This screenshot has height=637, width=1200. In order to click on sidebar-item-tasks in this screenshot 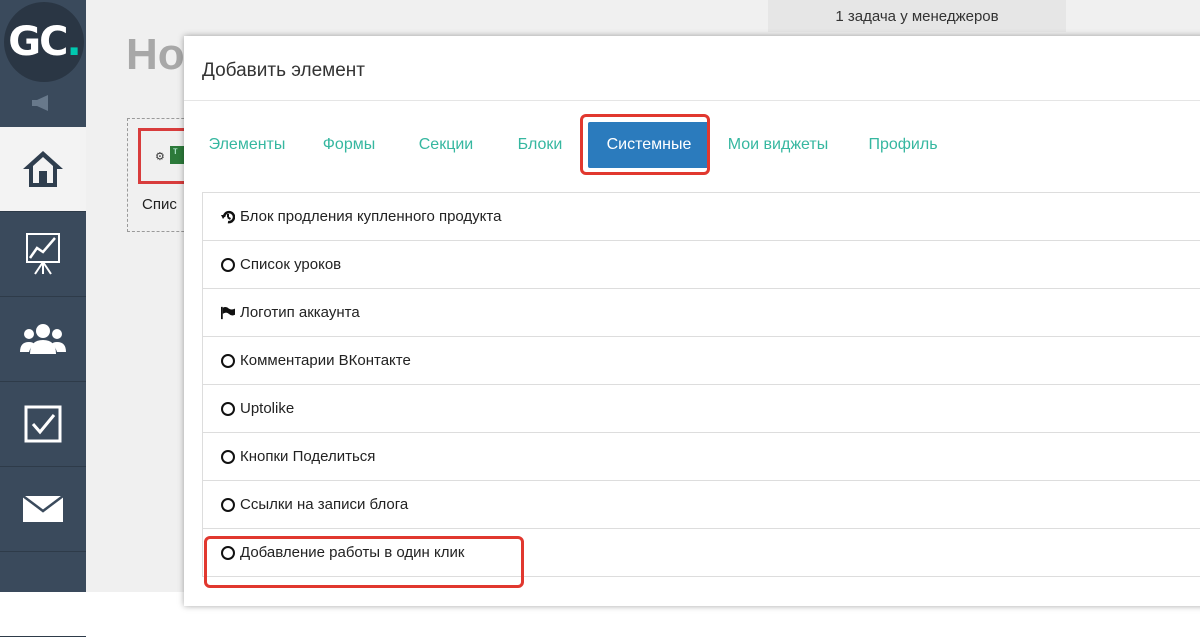, I will do `click(43, 424)`.